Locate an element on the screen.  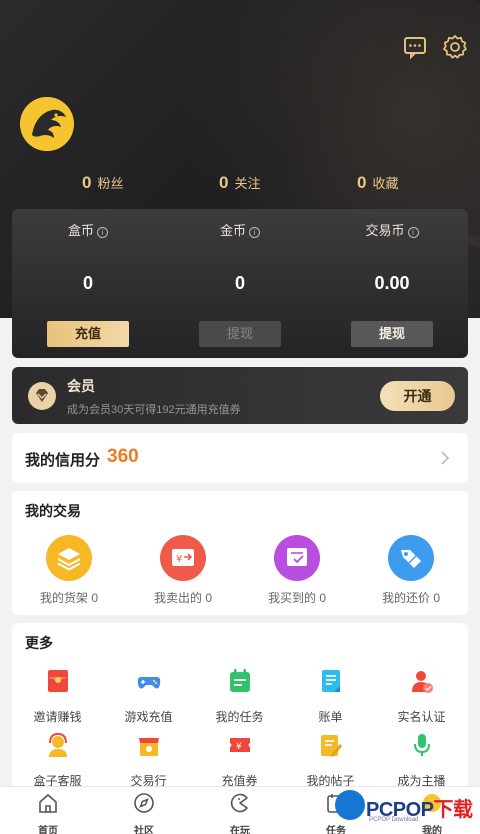
favorites-label: 收藏 is located at coordinates (385, 183).